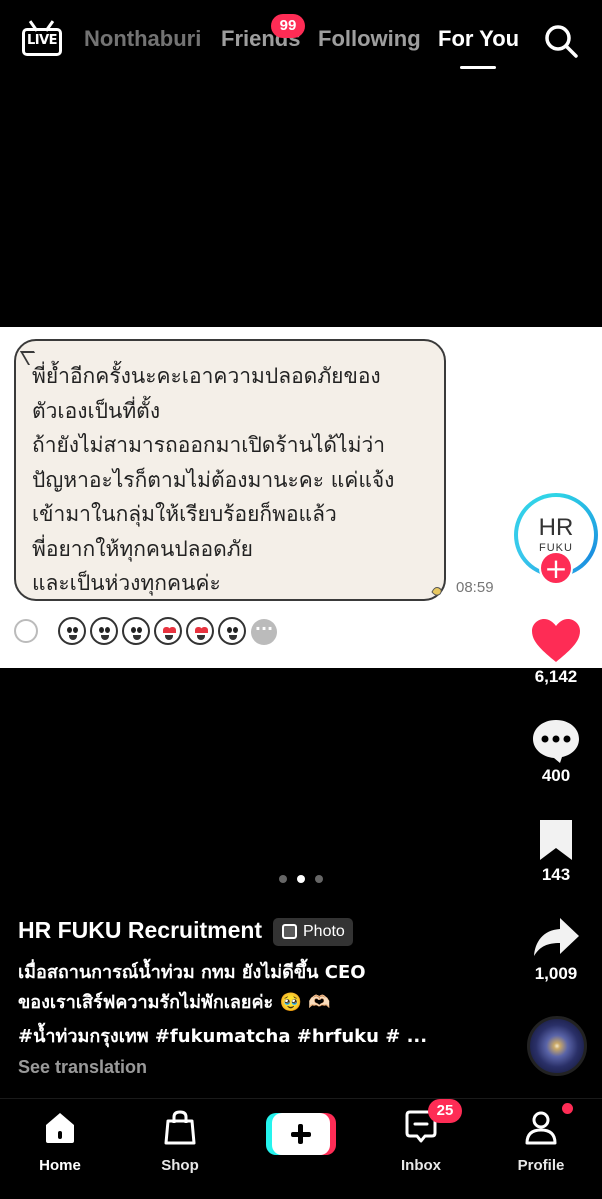 The height and width of the screenshot is (1199, 602). Describe the element at coordinates (567, 1108) in the screenshot. I see `profile-notification-dot` at that location.